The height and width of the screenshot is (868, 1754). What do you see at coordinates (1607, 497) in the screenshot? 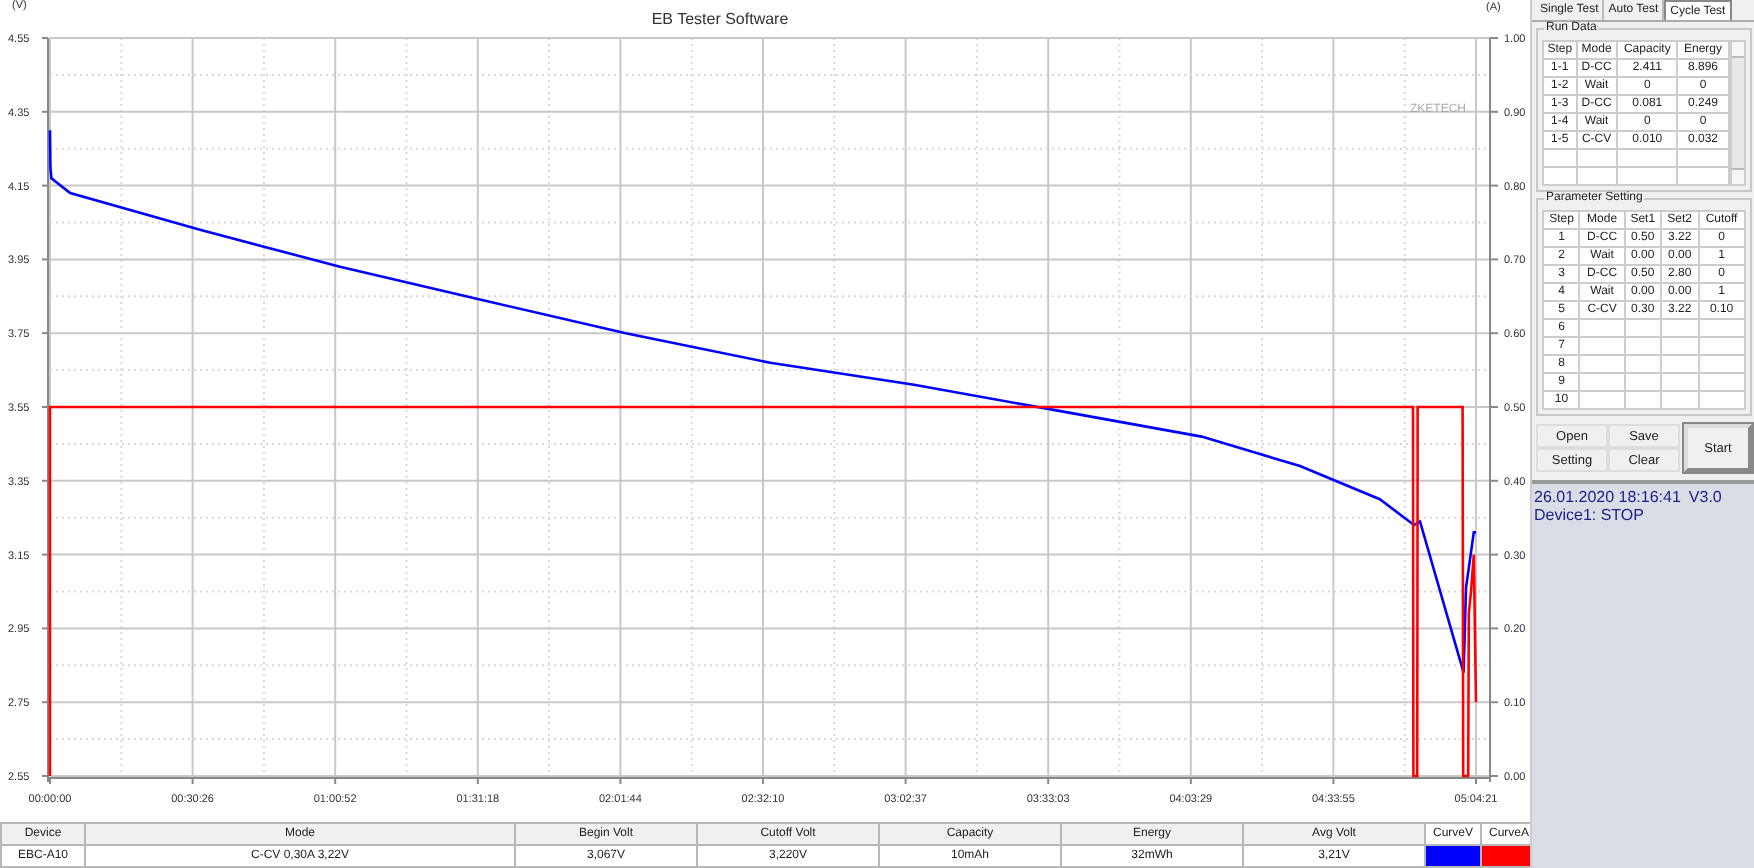
I see `date-time: 26.01.2020 18:16:41` at bounding box center [1607, 497].